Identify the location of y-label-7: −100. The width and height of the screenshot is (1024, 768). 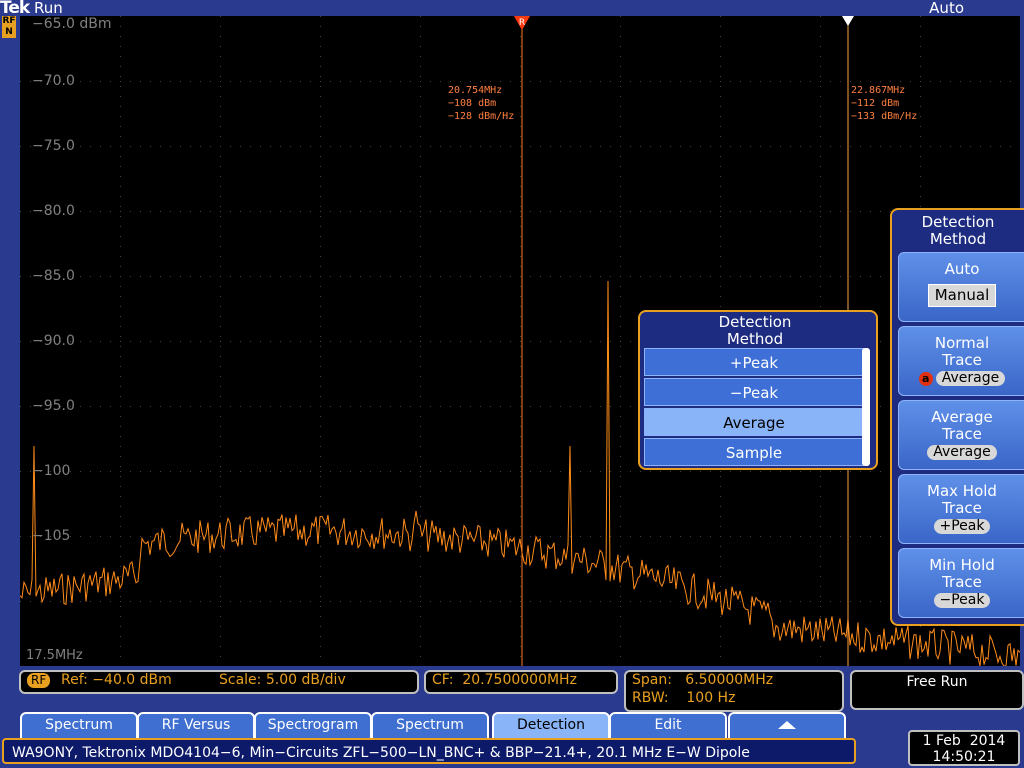
(51, 471).